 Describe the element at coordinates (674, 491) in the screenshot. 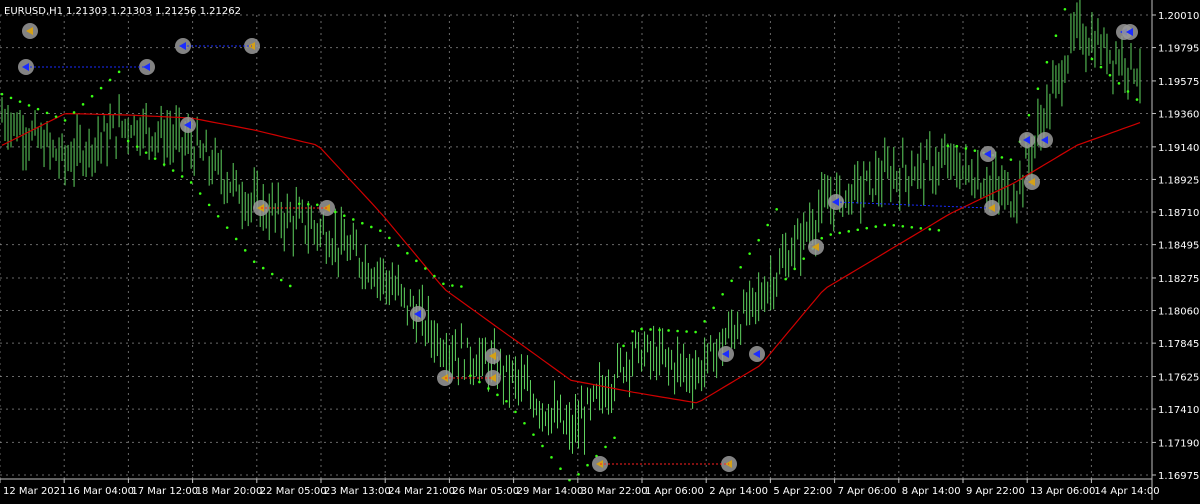

I see `time-tick-label: 1 Apr 06:00` at that location.